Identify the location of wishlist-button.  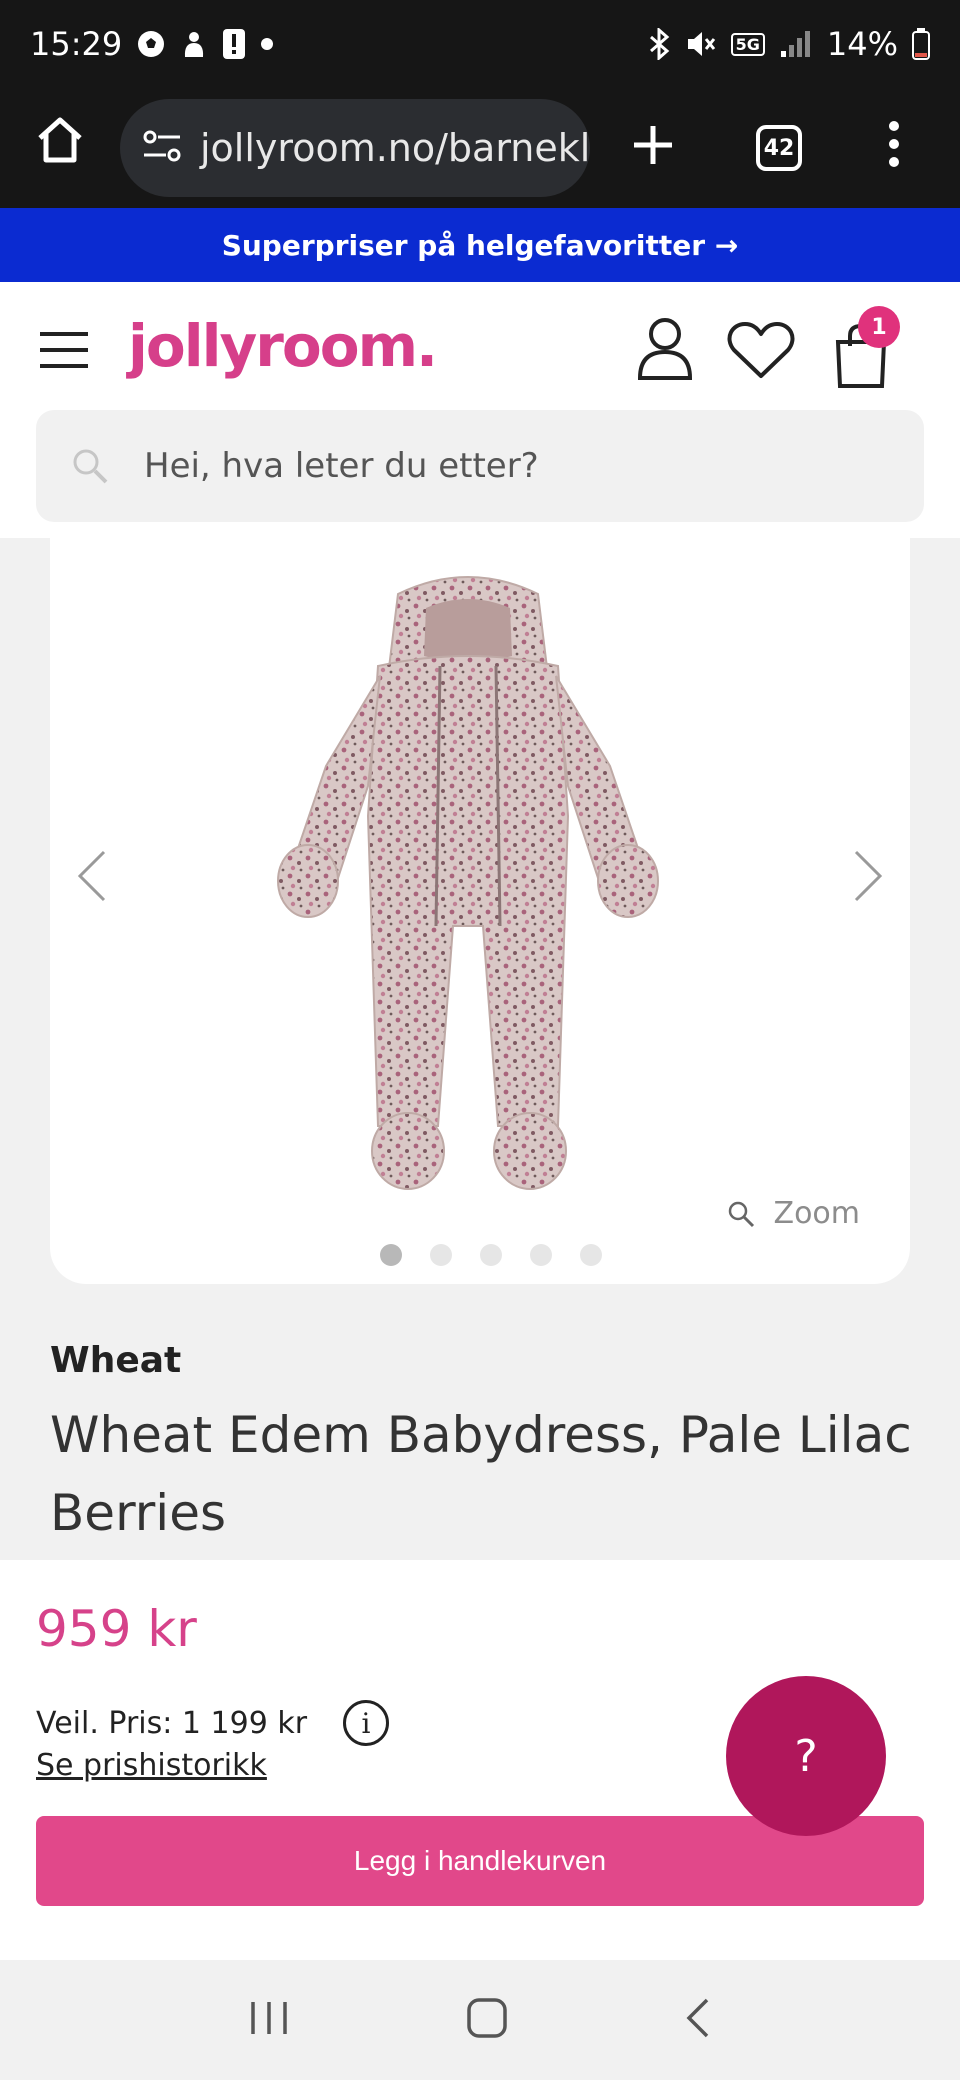
(761, 352).